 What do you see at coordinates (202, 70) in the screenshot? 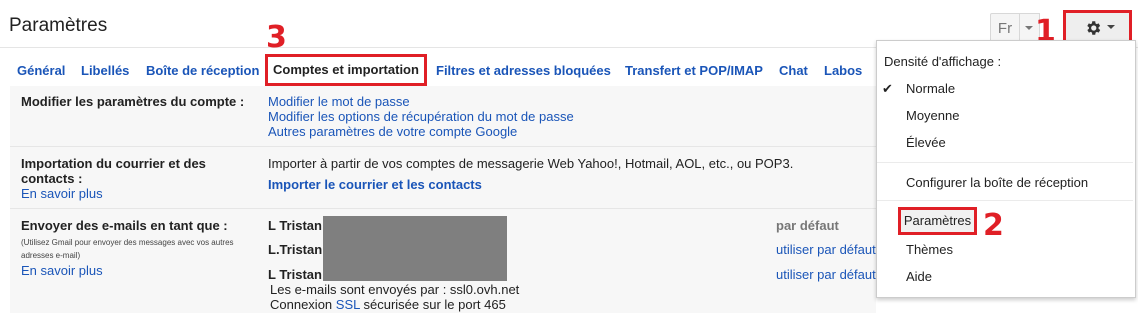
I see `tab-inbox: Boîte de réception` at bounding box center [202, 70].